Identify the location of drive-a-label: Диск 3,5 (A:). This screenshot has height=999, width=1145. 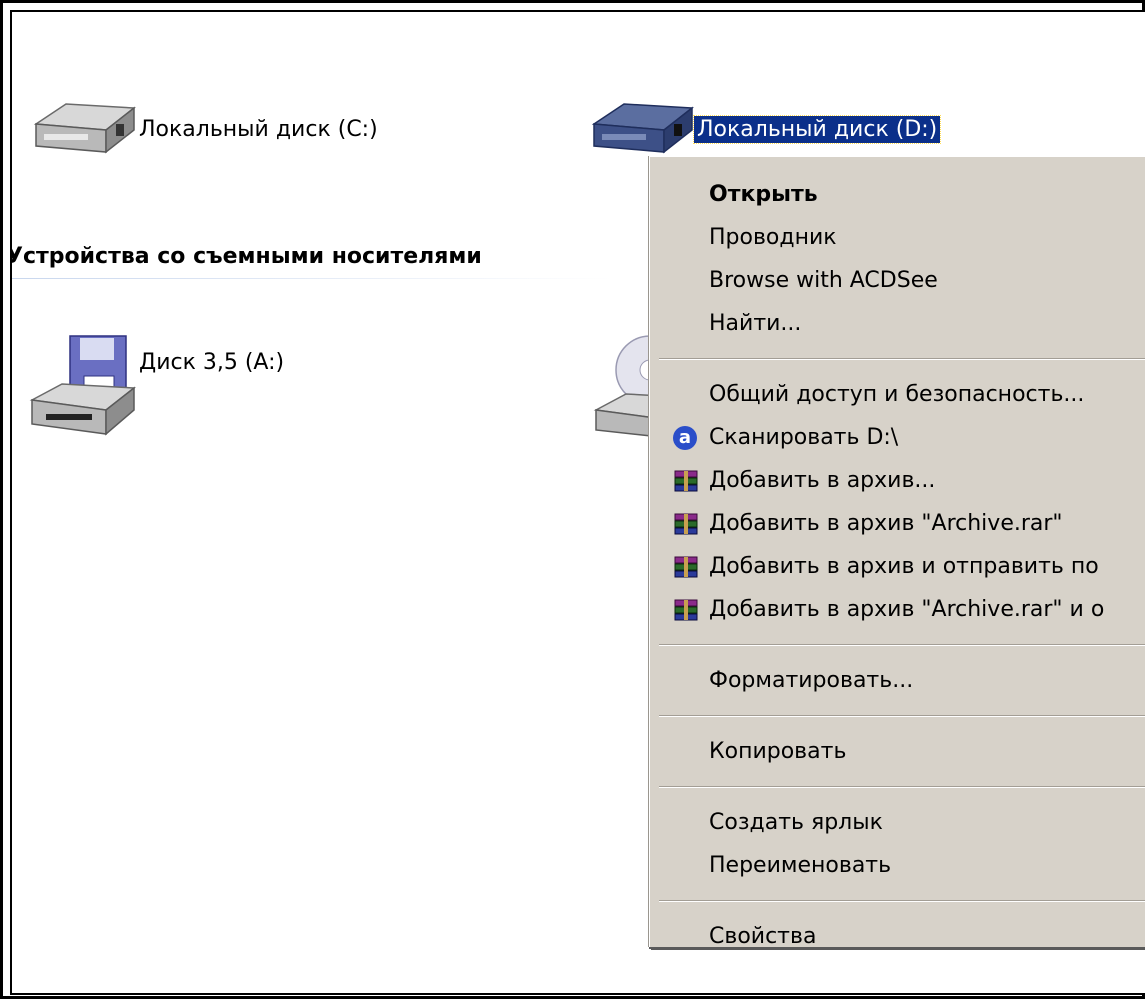
(212, 362).